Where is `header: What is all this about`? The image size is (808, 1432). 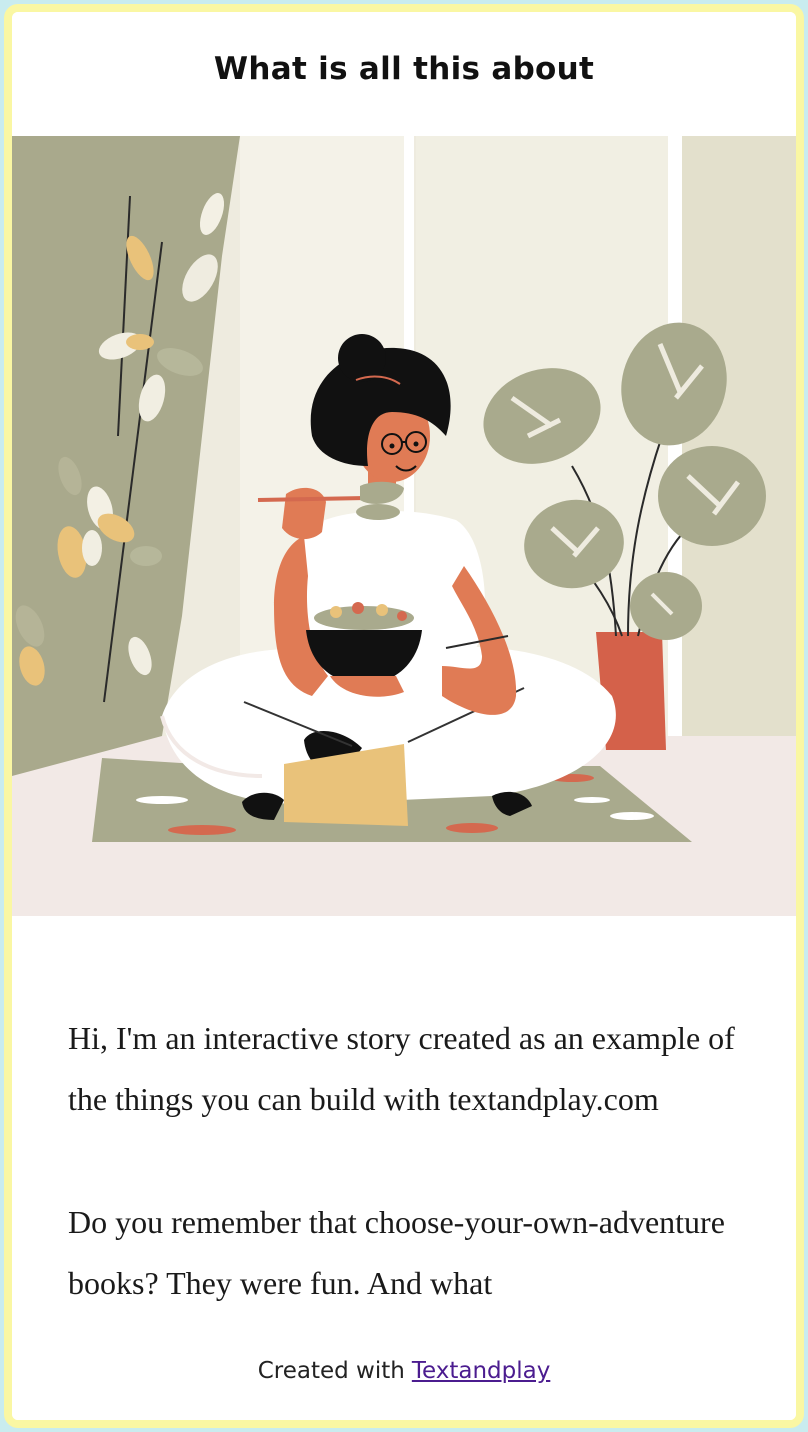 header: What is all this about is located at coordinates (404, 74).